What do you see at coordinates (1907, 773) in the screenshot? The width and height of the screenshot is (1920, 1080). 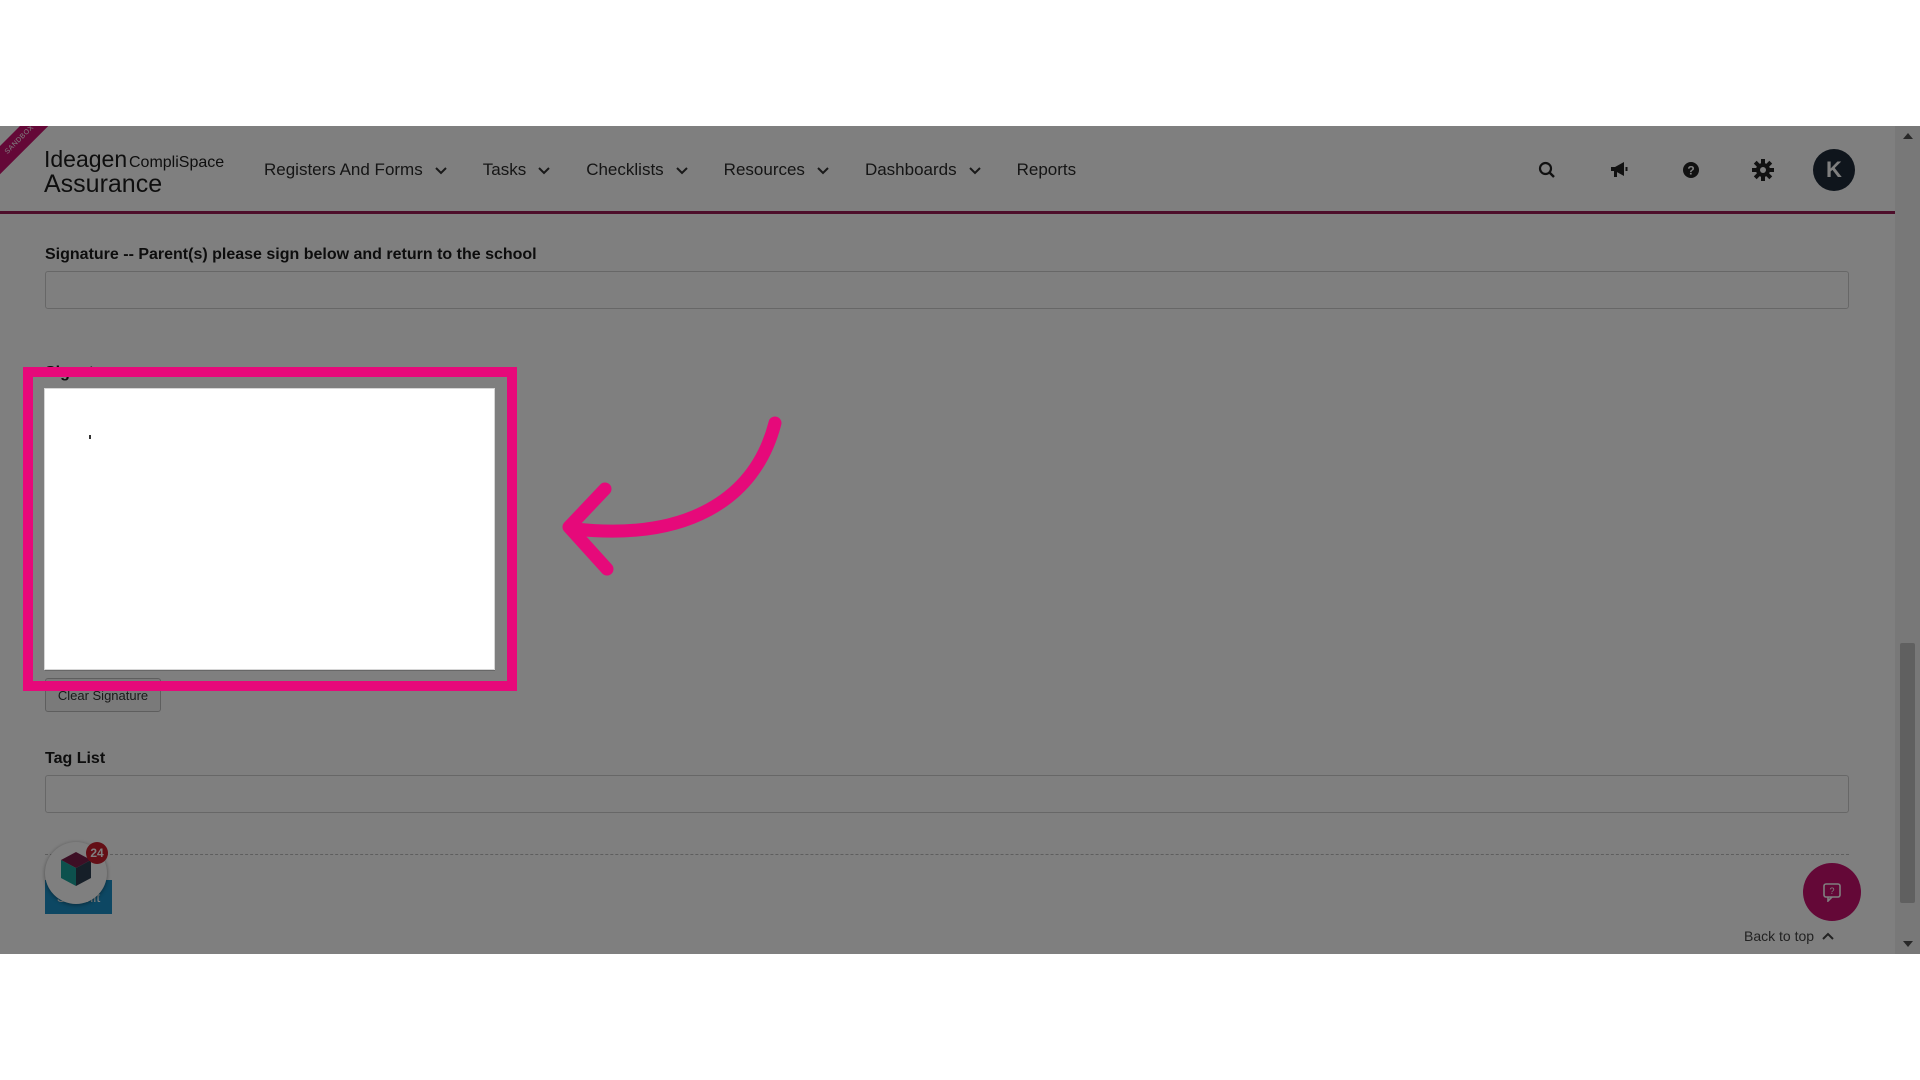 I see `scroll-thumb` at bounding box center [1907, 773].